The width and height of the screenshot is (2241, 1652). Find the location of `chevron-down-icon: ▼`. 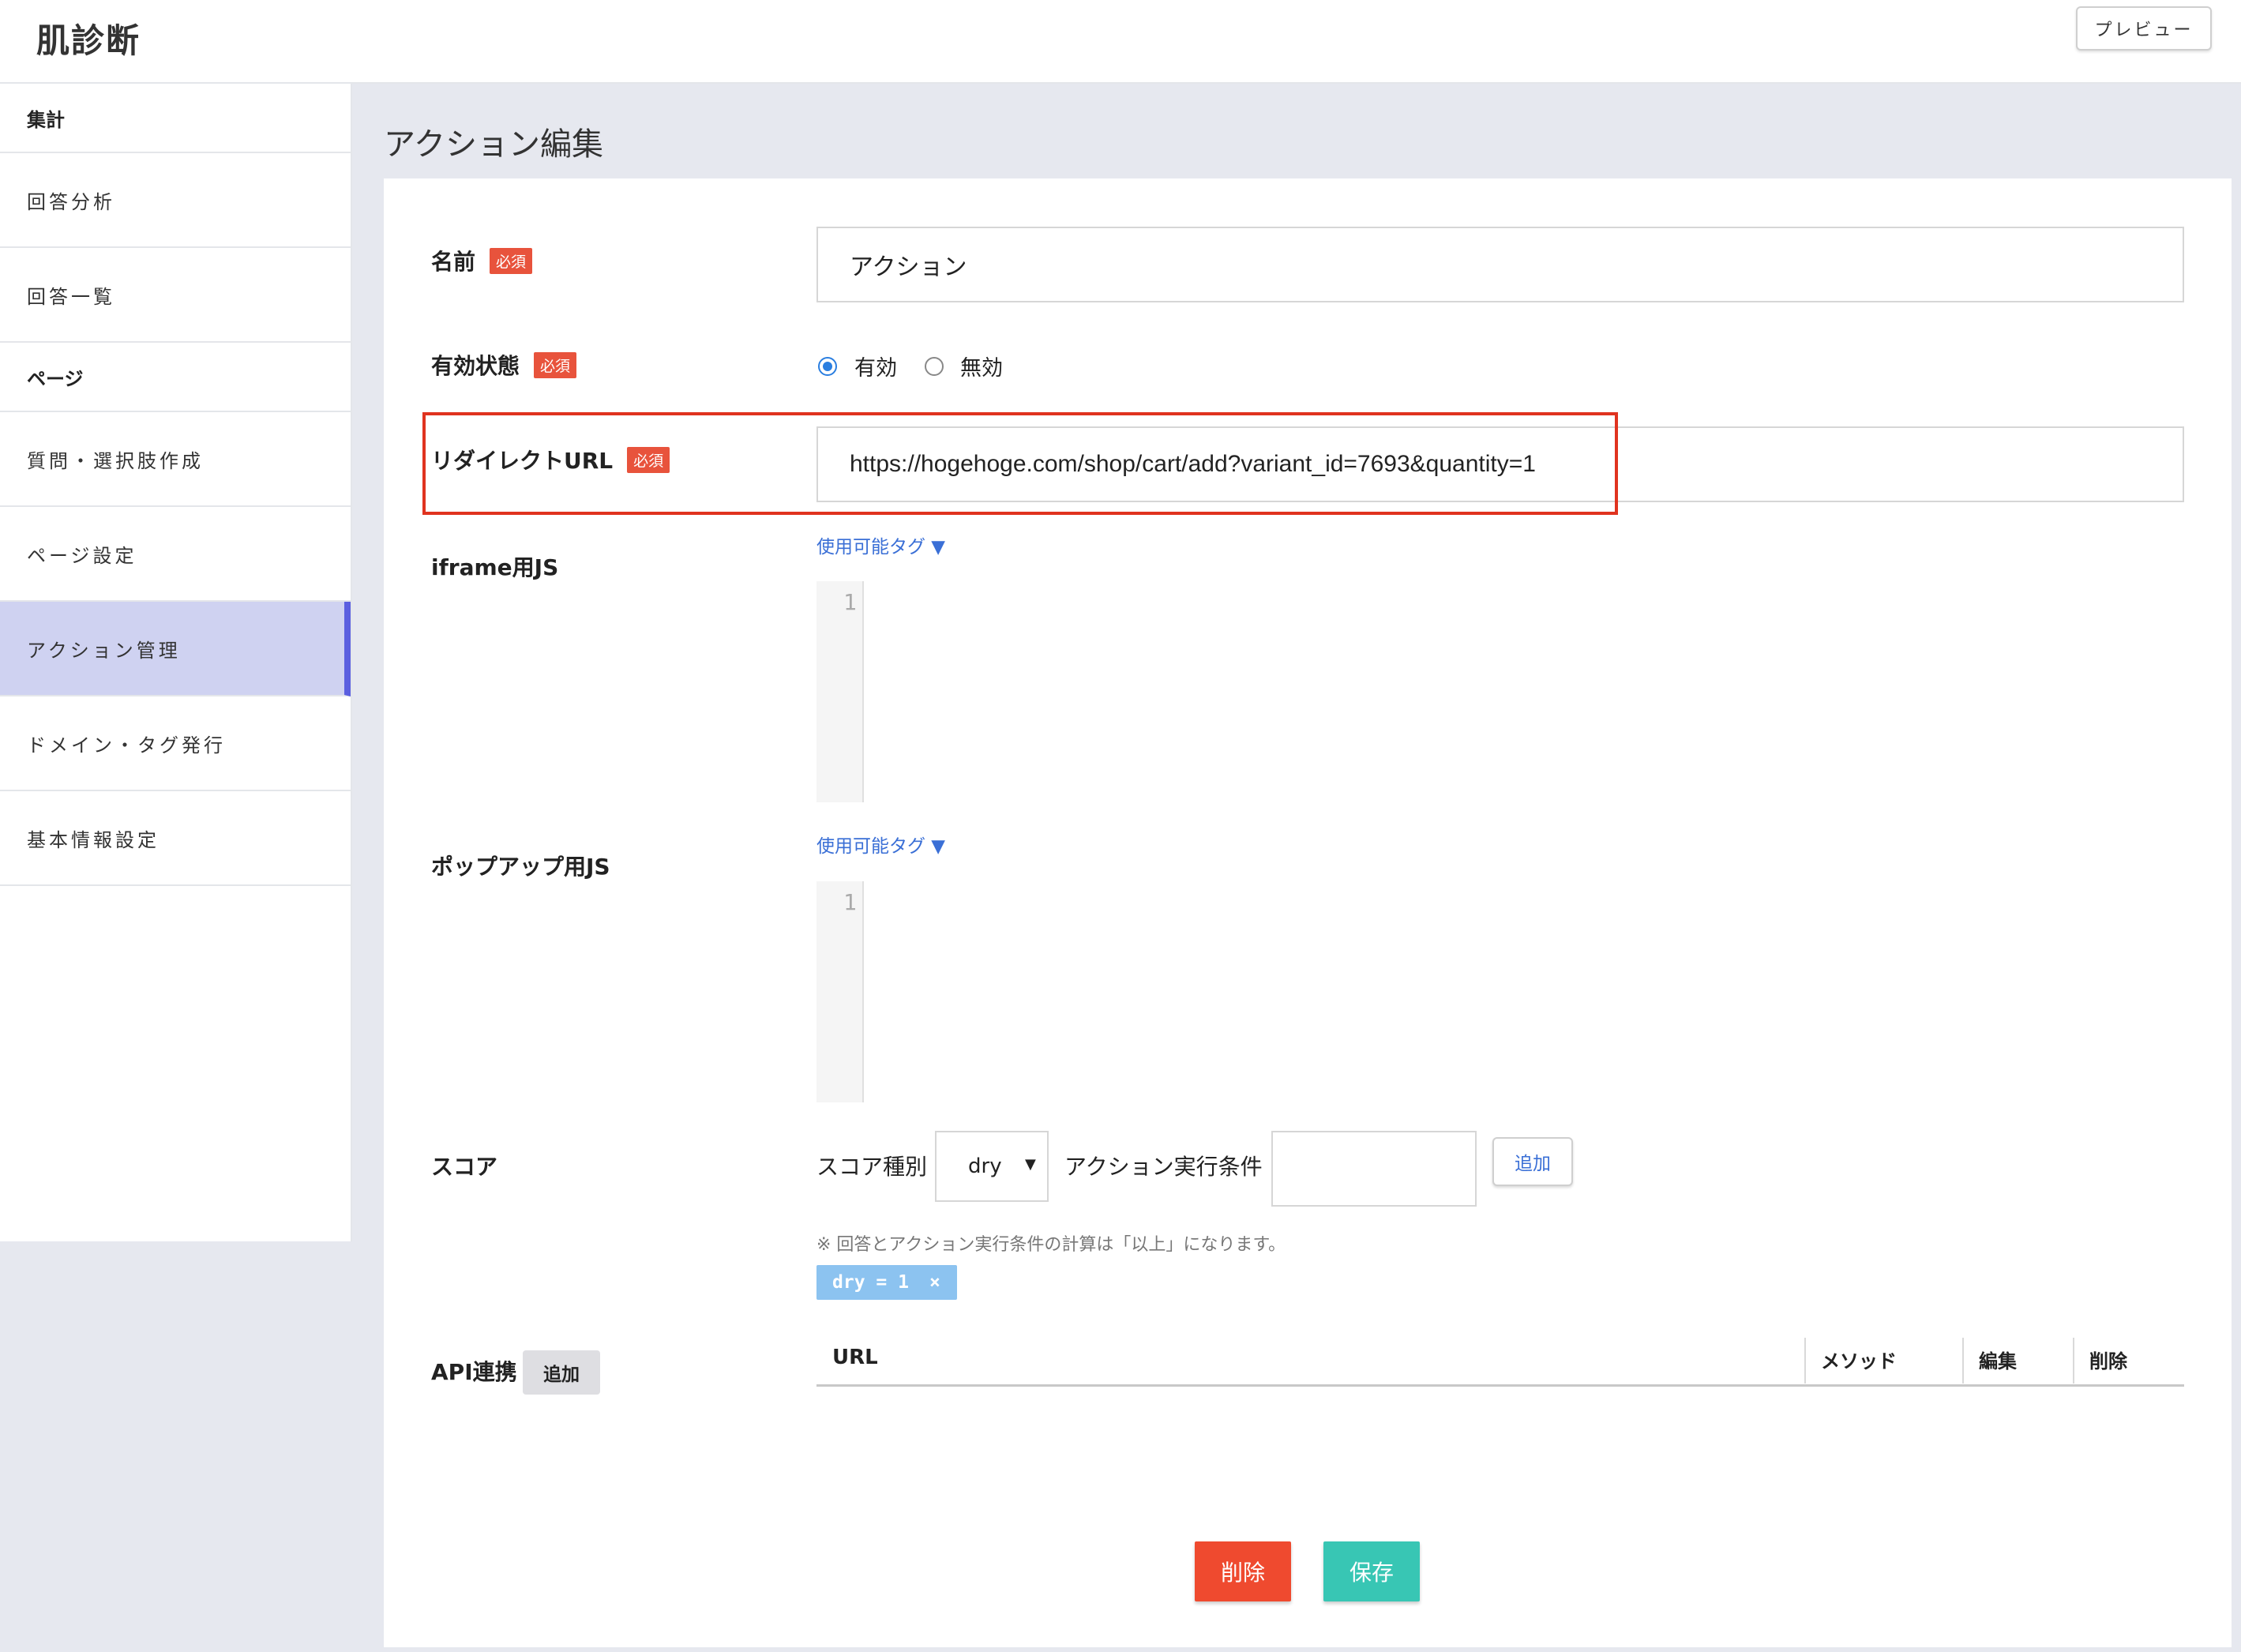

chevron-down-icon: ▼ is located at coordinates (1030, 1164).